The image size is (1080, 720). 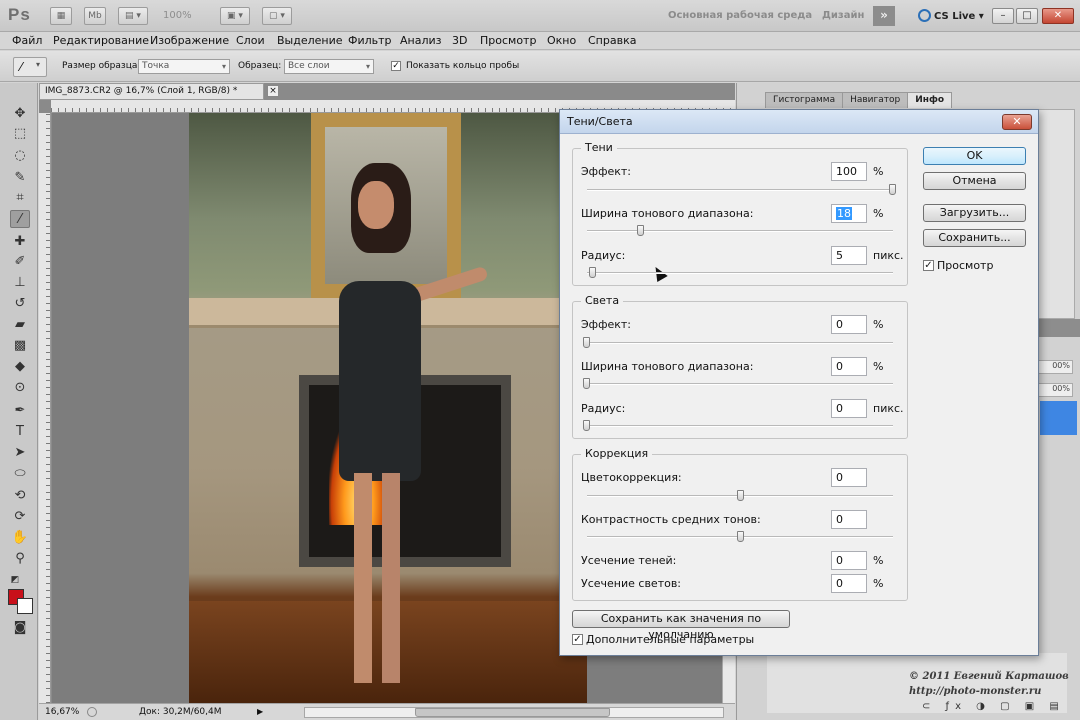 I want to click on ok-button: OK, so click(x=974, y=156).